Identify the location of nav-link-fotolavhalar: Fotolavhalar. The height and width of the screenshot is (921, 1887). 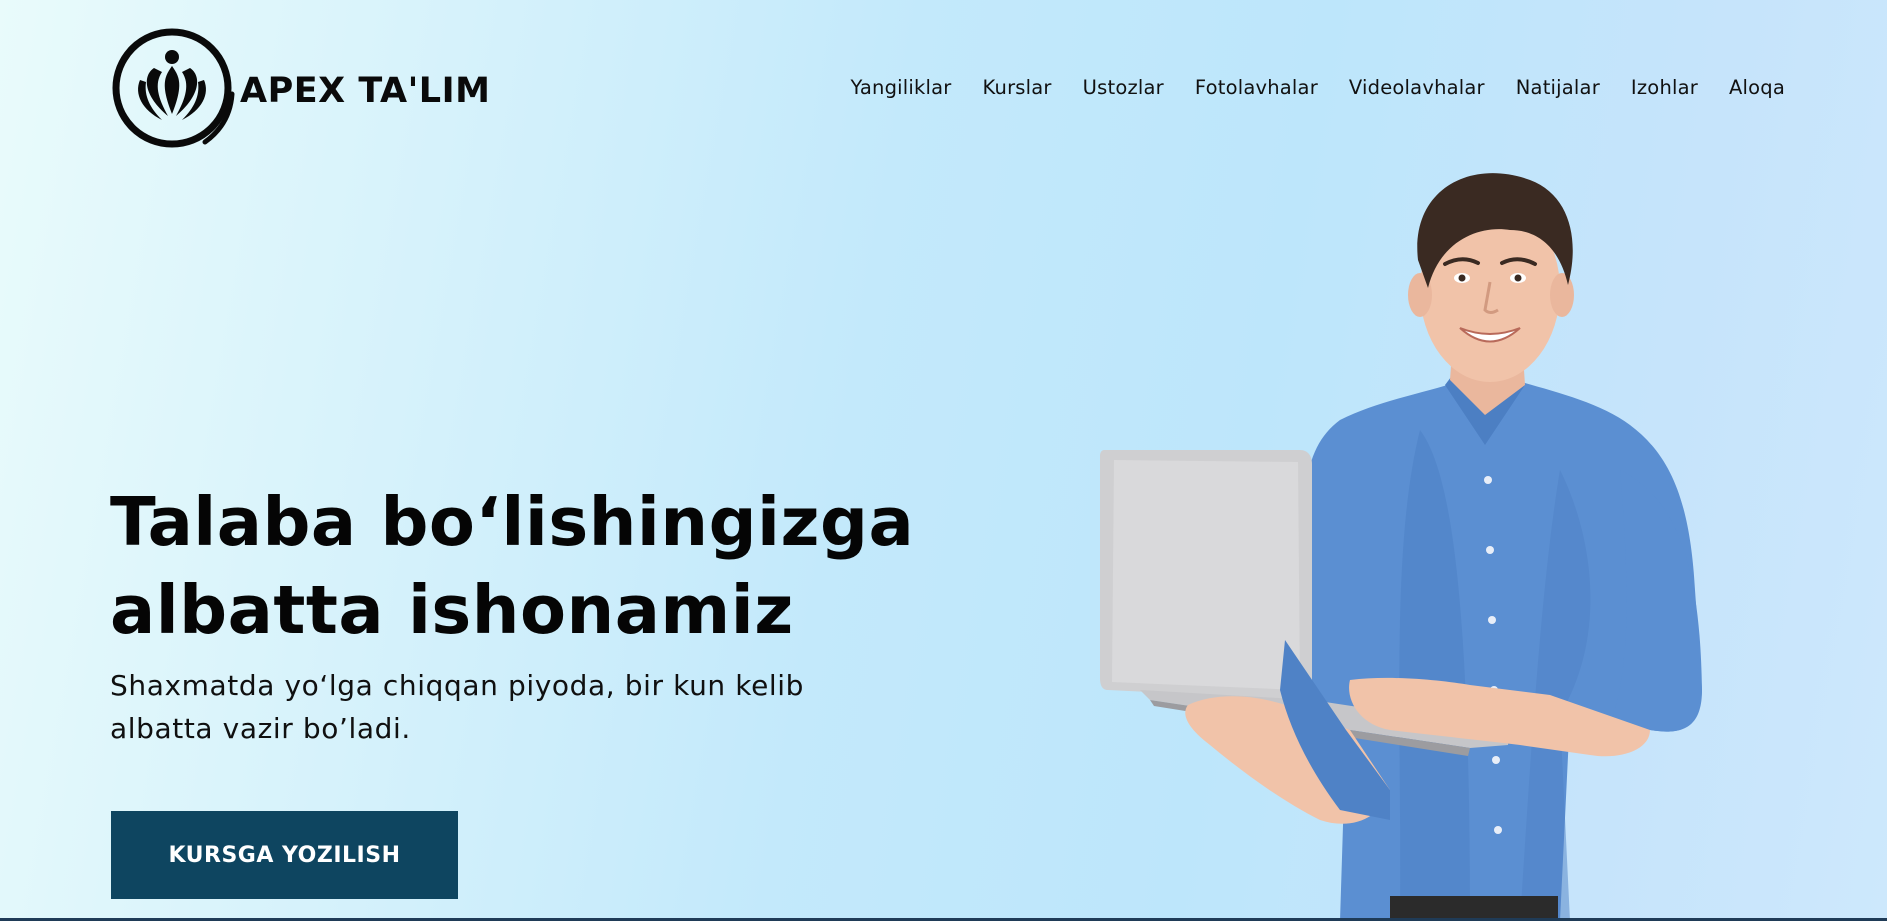
(1256, 87).